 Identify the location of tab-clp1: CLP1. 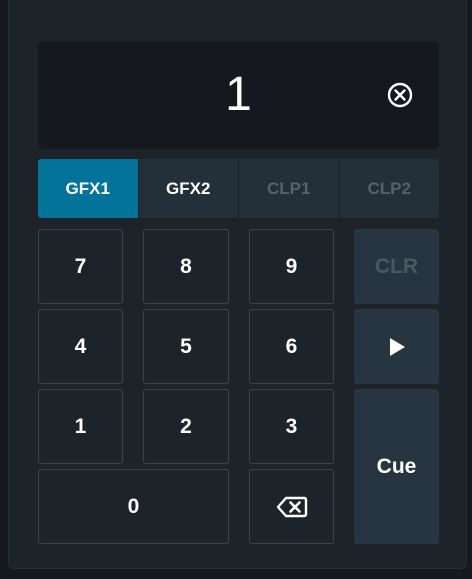
(289, 188).